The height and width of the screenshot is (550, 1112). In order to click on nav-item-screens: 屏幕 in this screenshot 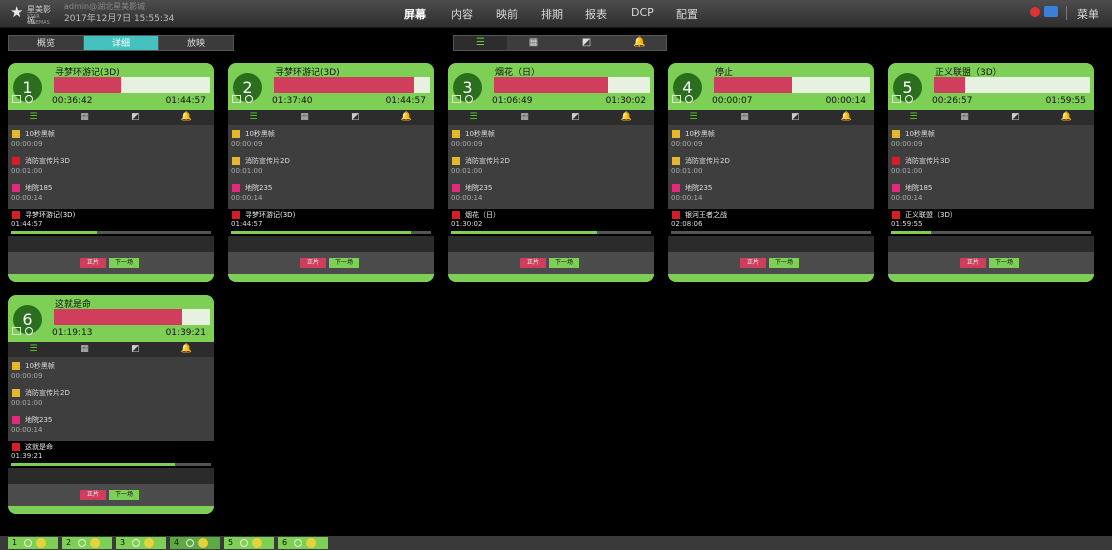, I will do `click(415, 14)`.